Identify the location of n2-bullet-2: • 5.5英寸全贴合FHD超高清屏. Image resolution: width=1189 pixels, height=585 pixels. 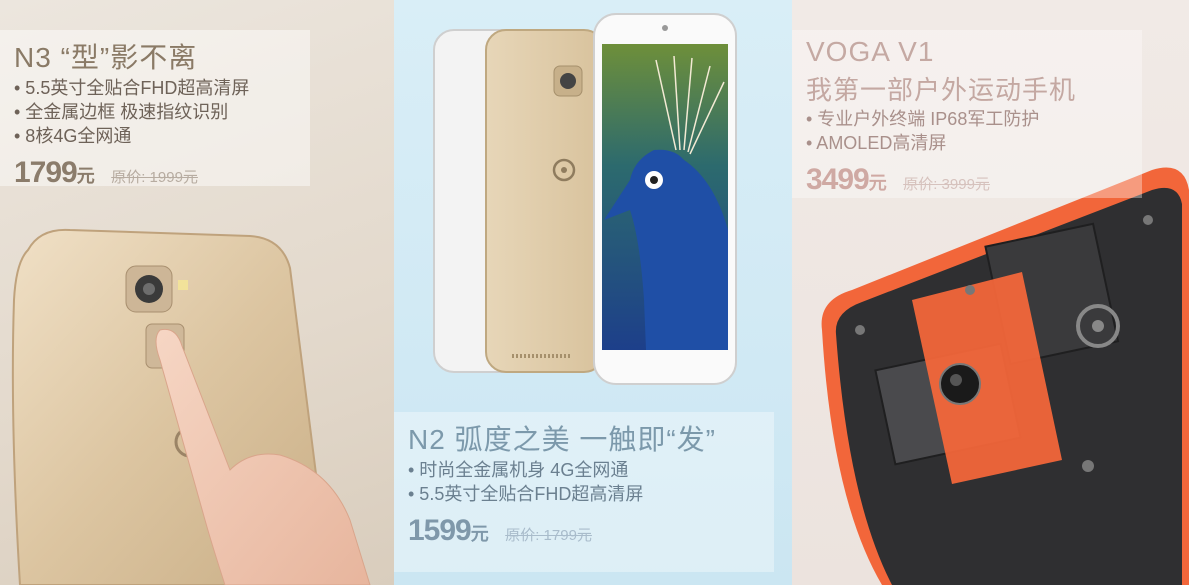
(526, 494).